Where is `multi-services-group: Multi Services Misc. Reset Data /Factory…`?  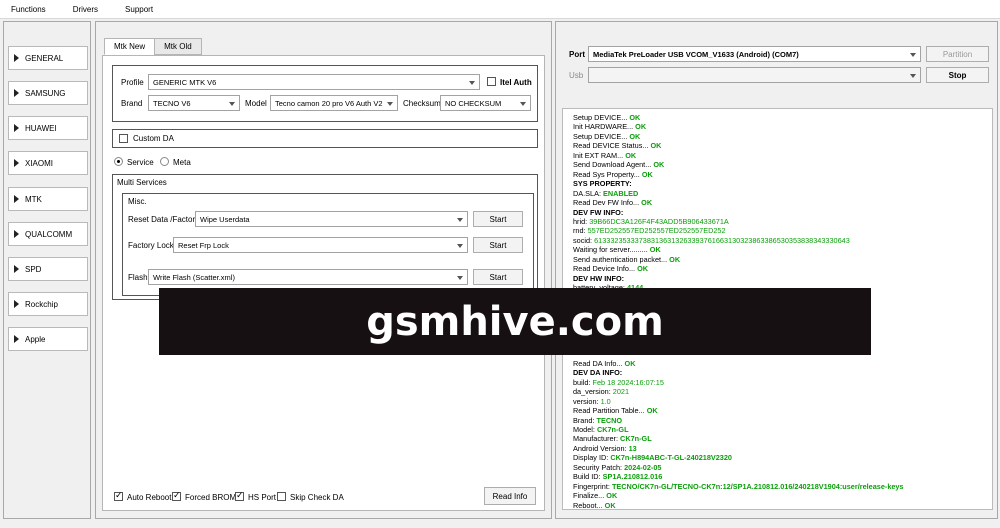
multi-services-group: Multi Services Misc. Reset Data /Factory… is located at coordinates (325, 237).